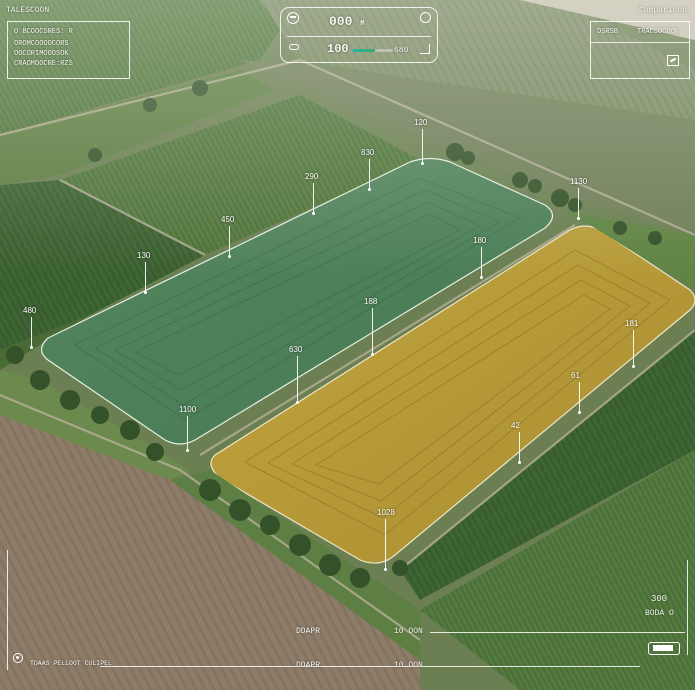  I want to click on settings-icon, so click(425, 17).